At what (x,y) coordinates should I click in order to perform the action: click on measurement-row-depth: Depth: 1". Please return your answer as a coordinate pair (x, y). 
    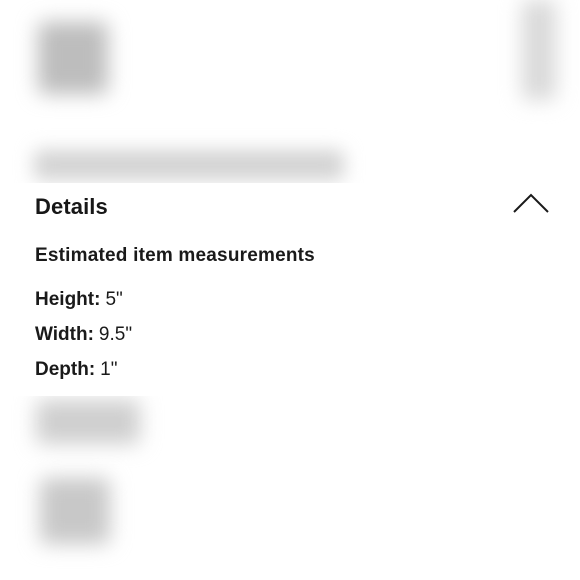
    Looking at the image, I should click on (76, 370).